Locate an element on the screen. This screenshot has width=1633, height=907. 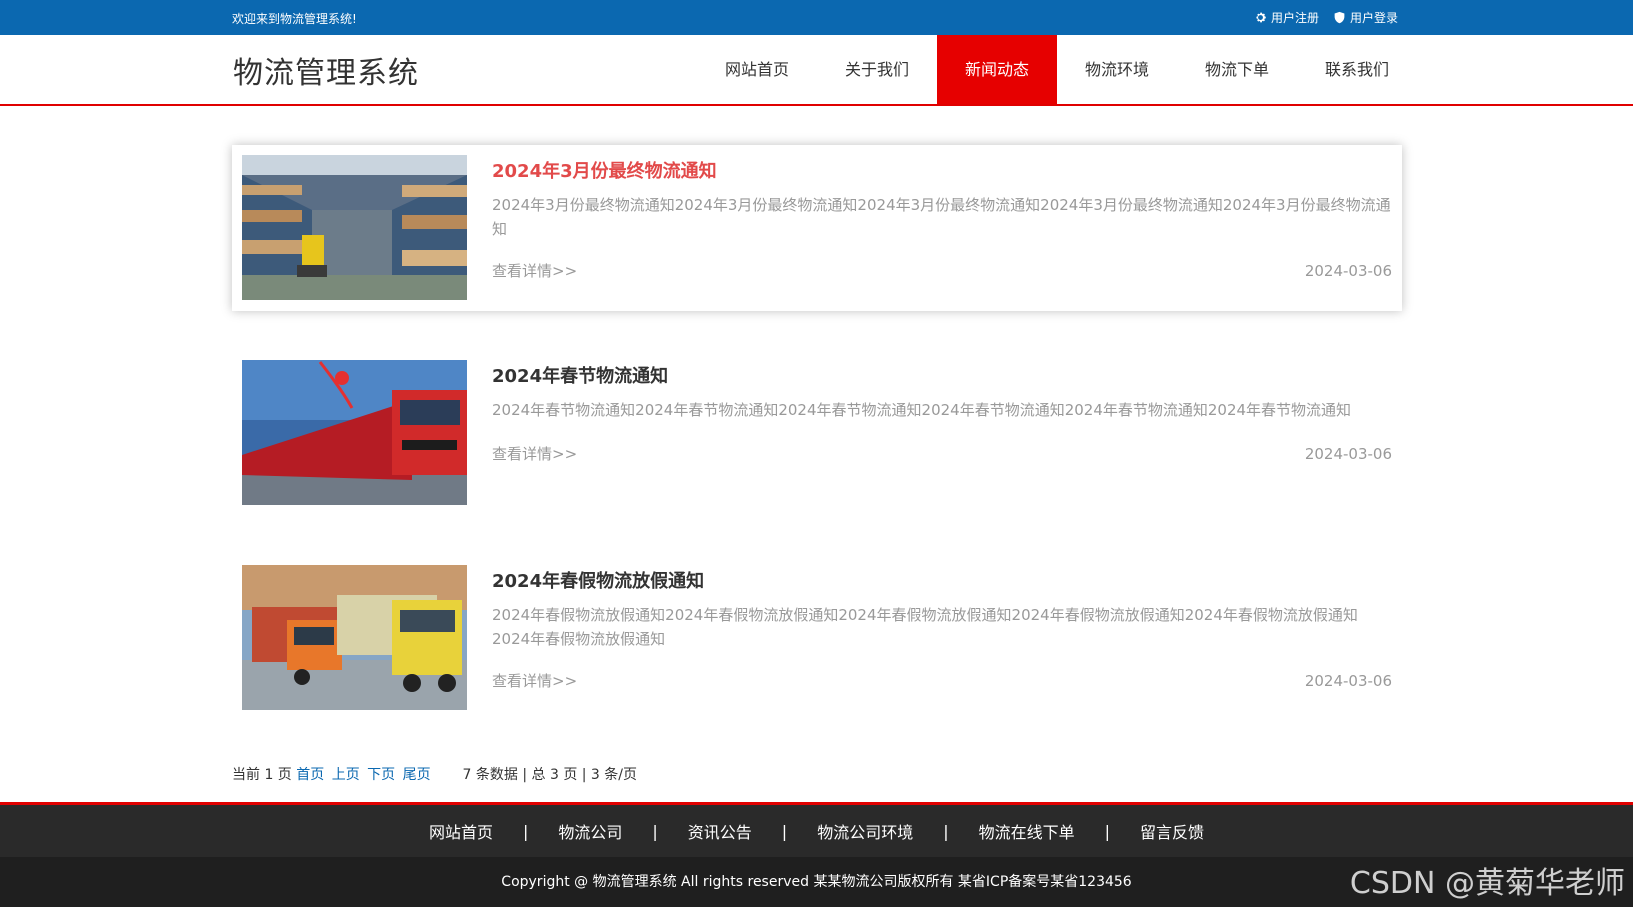
register-link: 用户注册 is located at coordinates (1286, 17).